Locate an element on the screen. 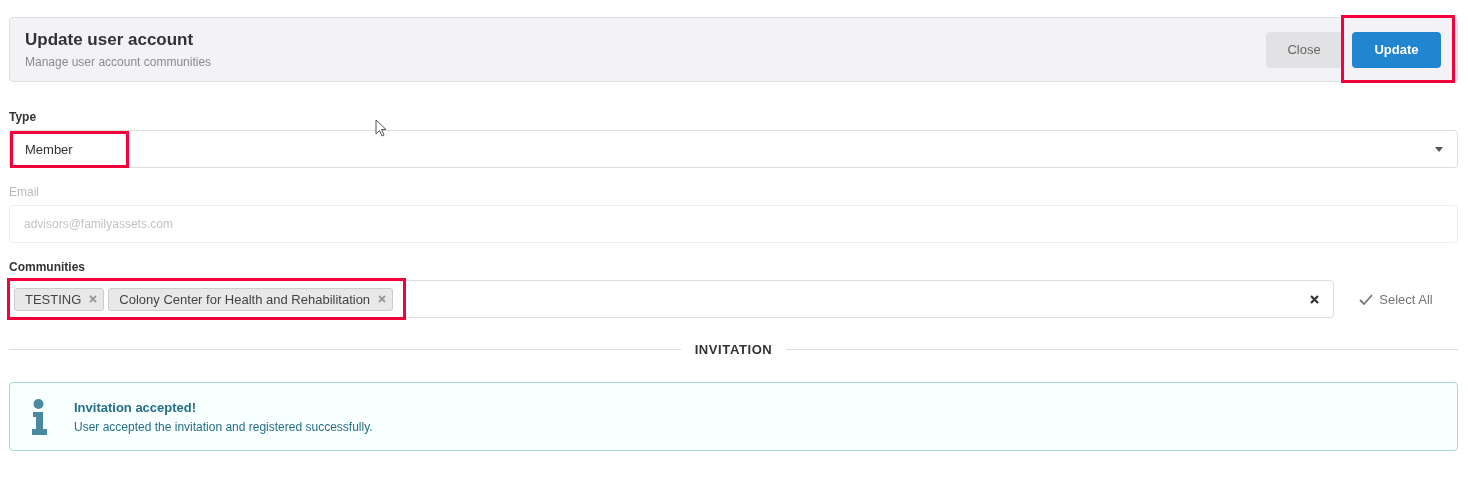 This screenshot has width=1468, height=477. type-dropdown: Member is located at coordinates (733, 149).